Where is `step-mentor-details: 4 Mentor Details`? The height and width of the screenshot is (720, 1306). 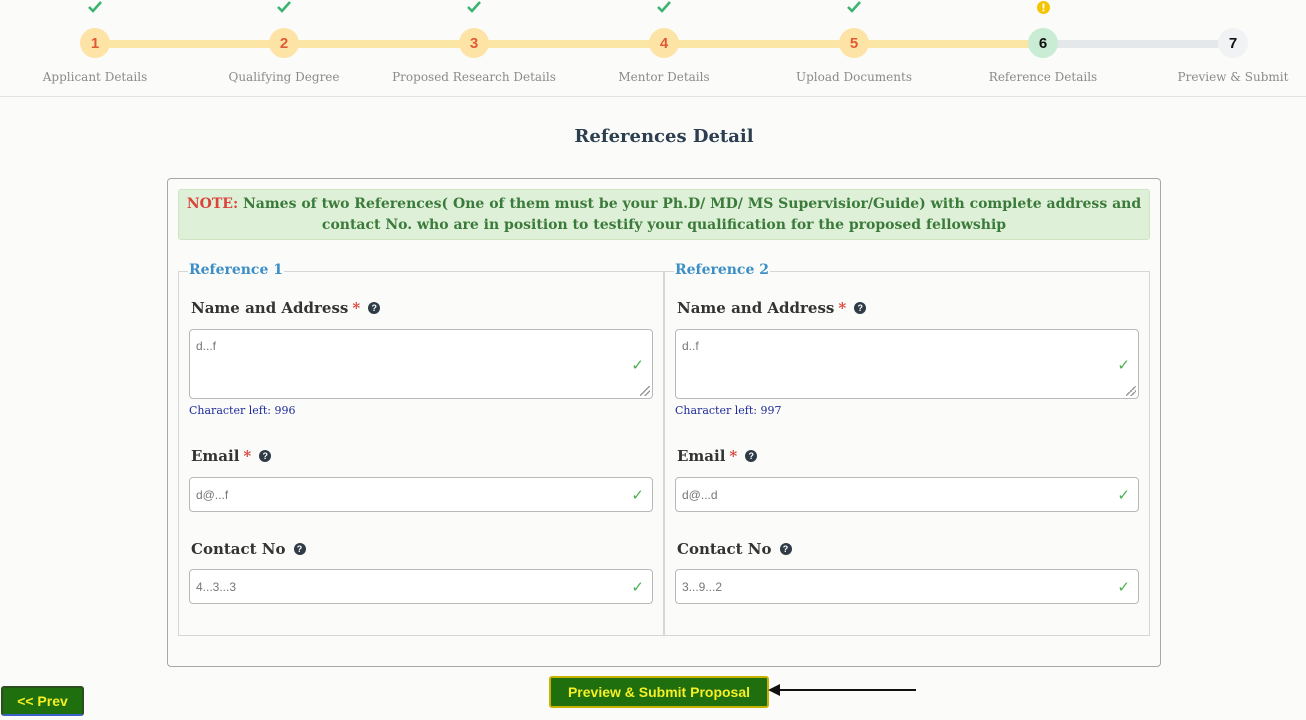 step-mentor-details: 4 Mentor Details is located at coordinates (664, 42).